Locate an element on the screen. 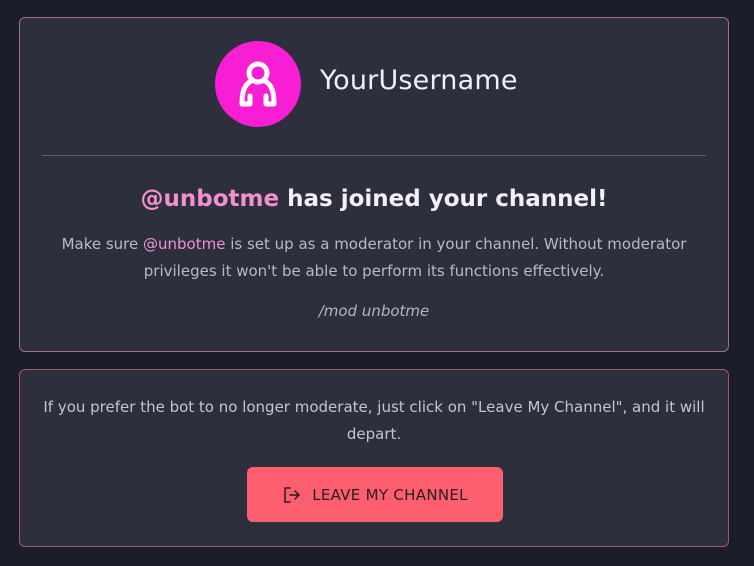 This screenshot has width=754, height=566. mod-command: /mod unbotme is located at coordinates (374, 311).